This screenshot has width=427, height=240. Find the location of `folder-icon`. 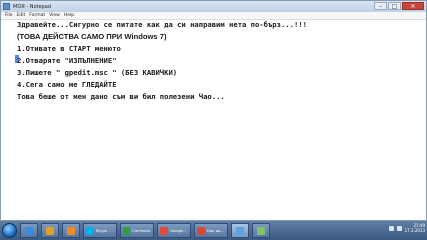

folder-icon is located at coordinates (50, 230).